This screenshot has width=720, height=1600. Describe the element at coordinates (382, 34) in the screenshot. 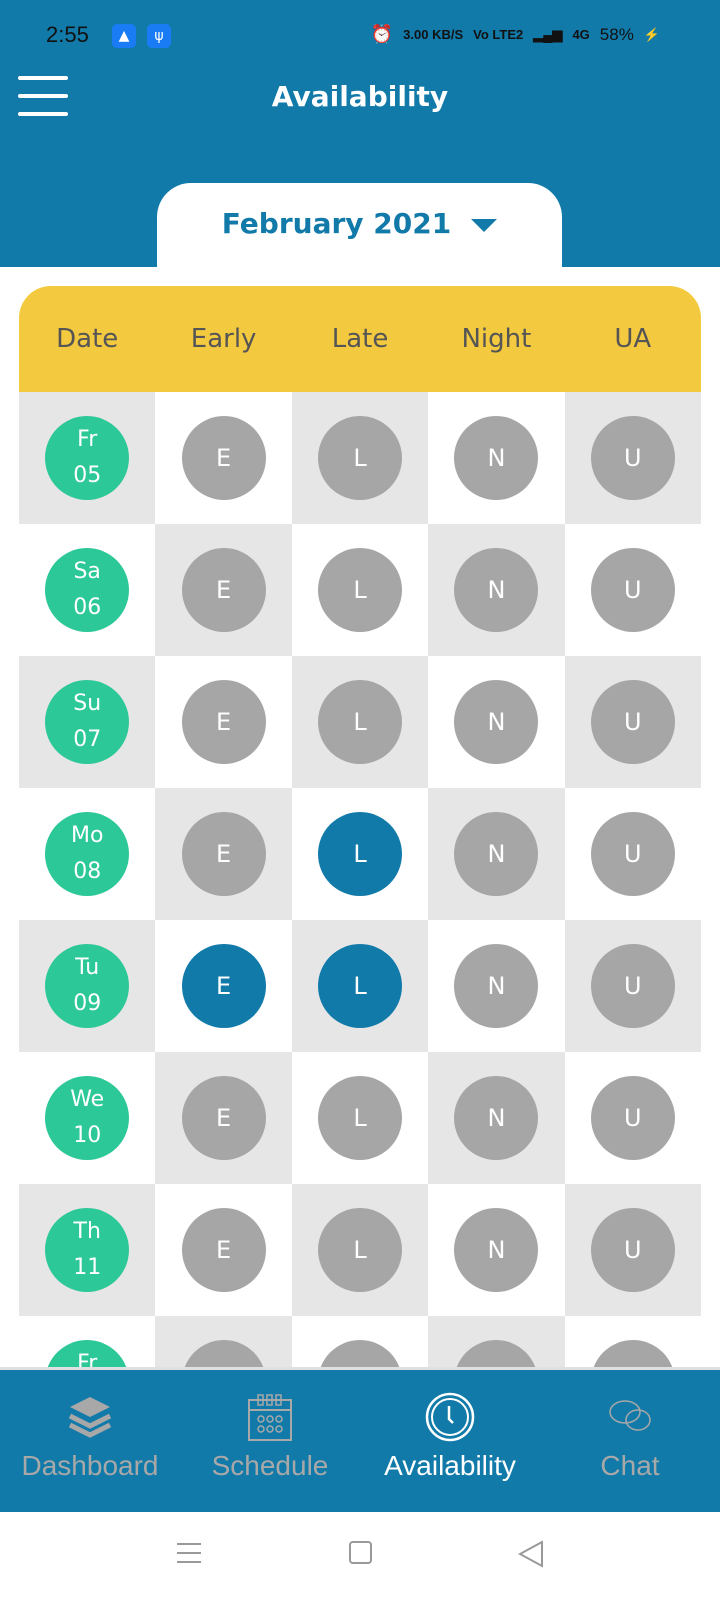

I see `alarm-icon: ⏰` at that location.